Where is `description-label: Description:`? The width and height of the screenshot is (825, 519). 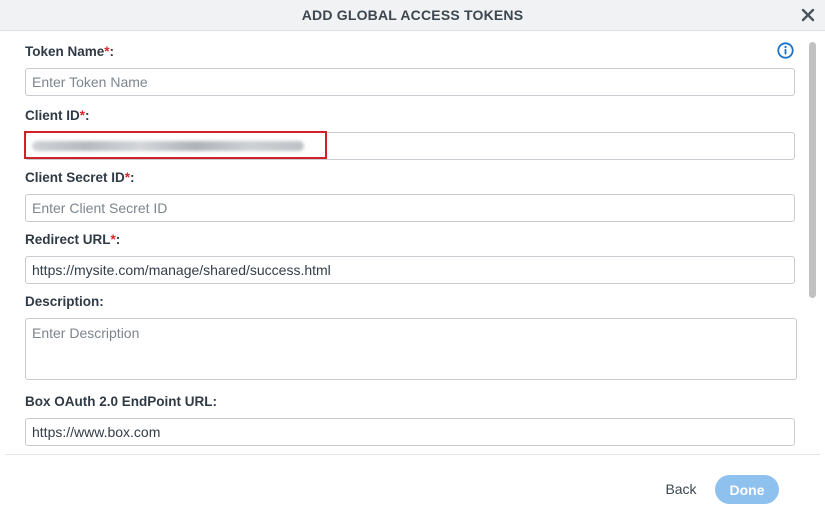 description-label: Description: is located at coordinates (64, 301).